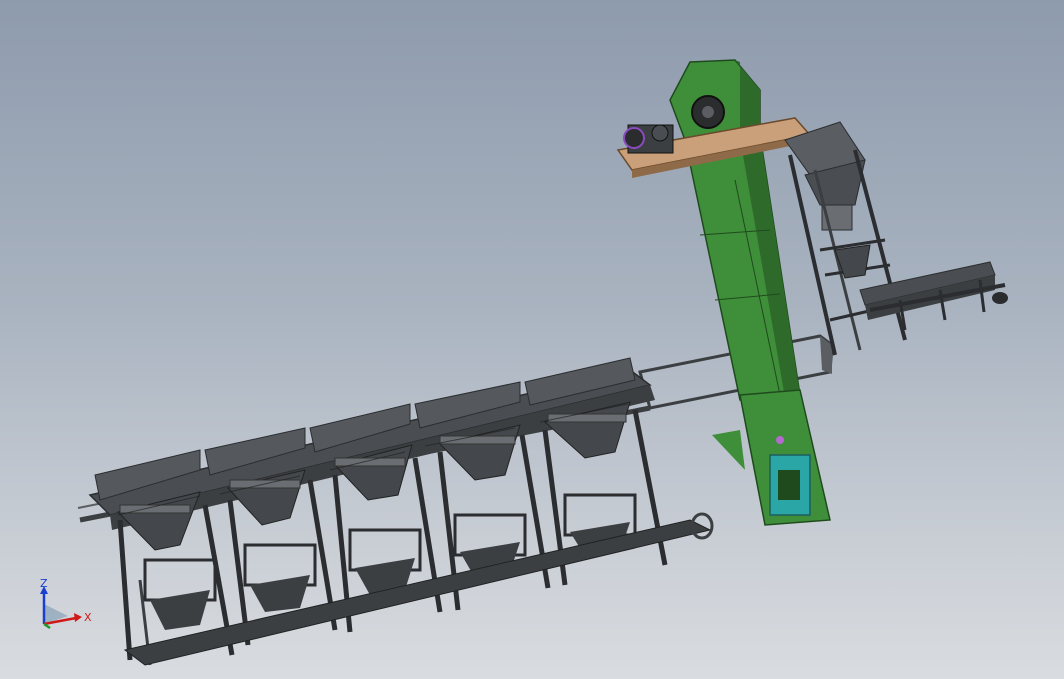 The width and height of the screenshot is (1064, 679). I want to click on motor-gearbox, so click(648, 139).